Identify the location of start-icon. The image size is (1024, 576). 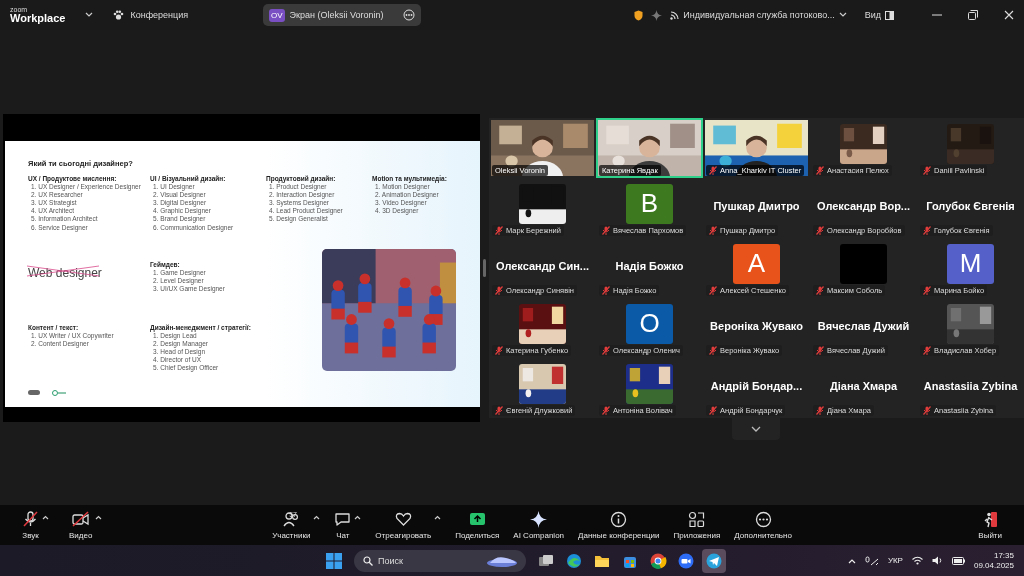
(334, 560).